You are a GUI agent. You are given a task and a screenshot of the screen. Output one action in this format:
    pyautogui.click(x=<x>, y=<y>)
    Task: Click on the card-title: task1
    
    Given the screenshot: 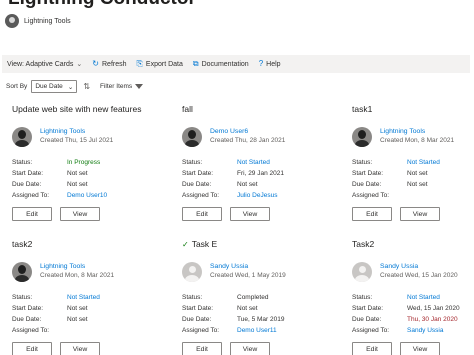 What is the action you would take?
    pyautogui.click(x=362, y=109)
    